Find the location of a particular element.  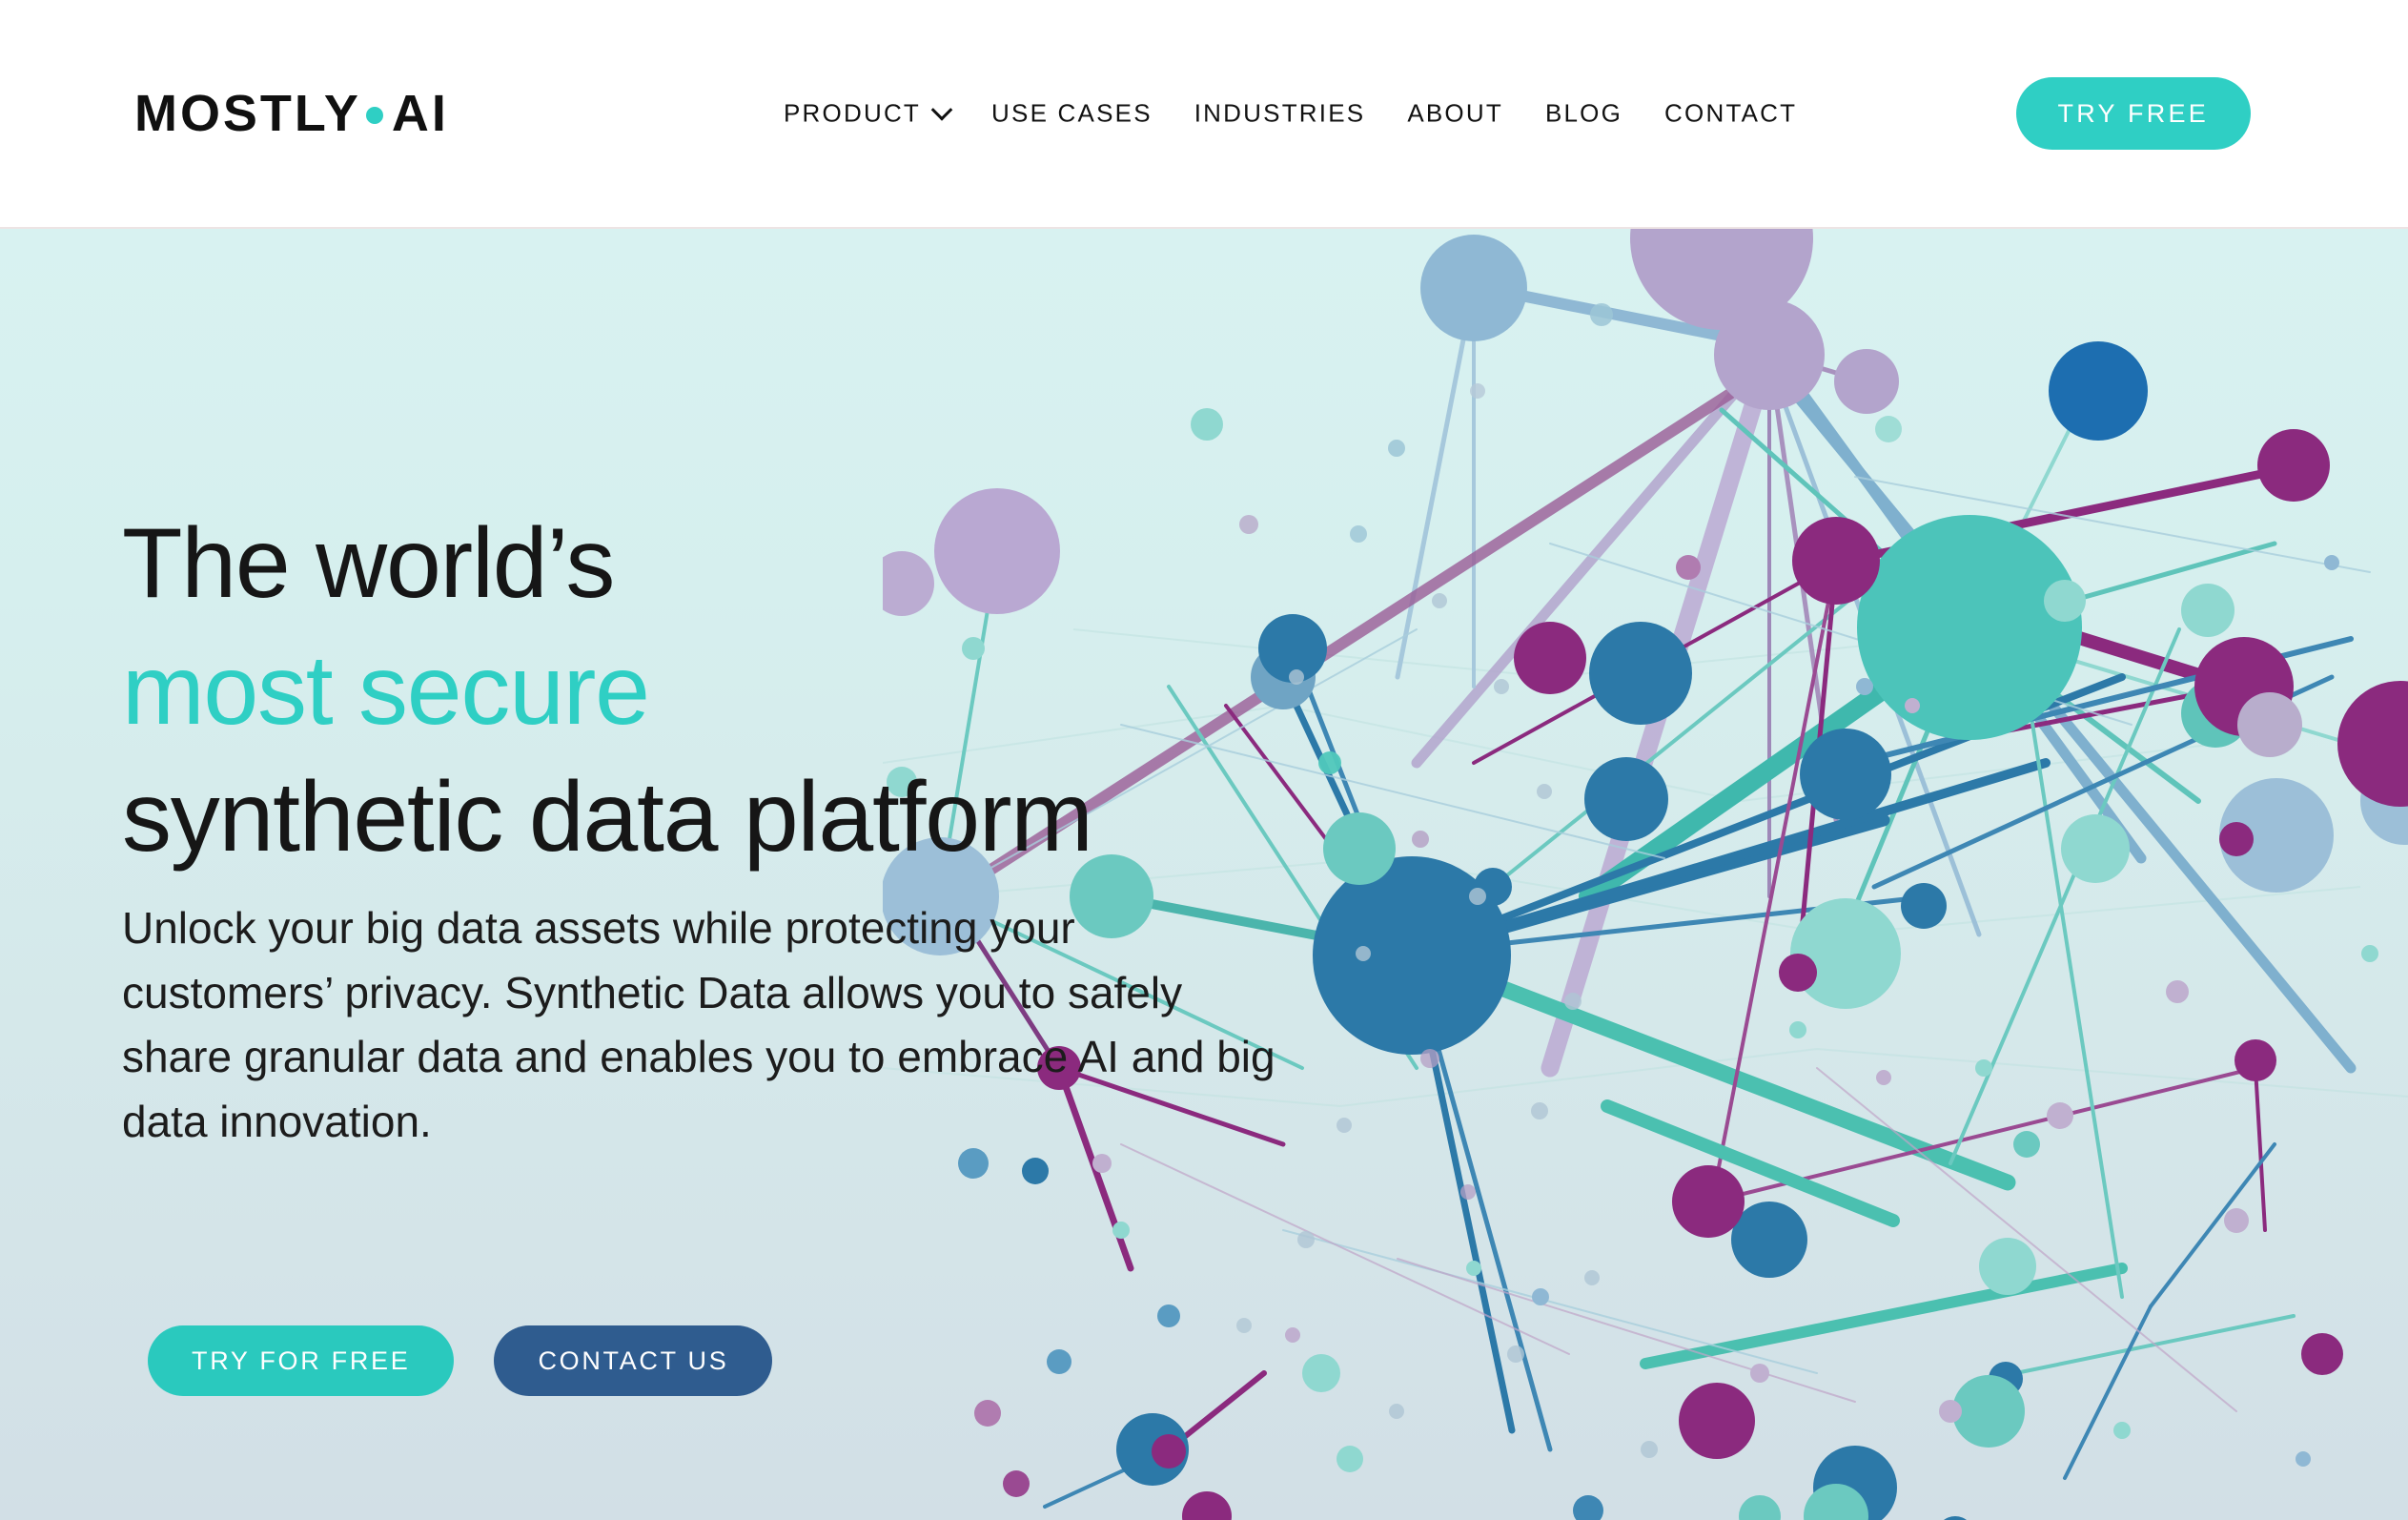

brand-dot-icon is located at coordinates (374, 116).